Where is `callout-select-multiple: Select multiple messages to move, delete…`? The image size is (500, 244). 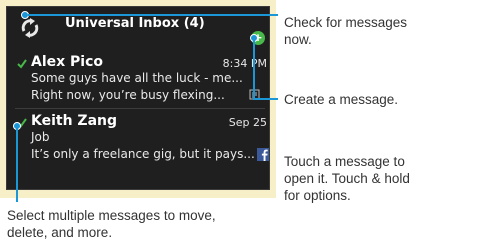
callout-select-multiple: Select multiple messages to move, delete… is located at coordinates (111, 224).